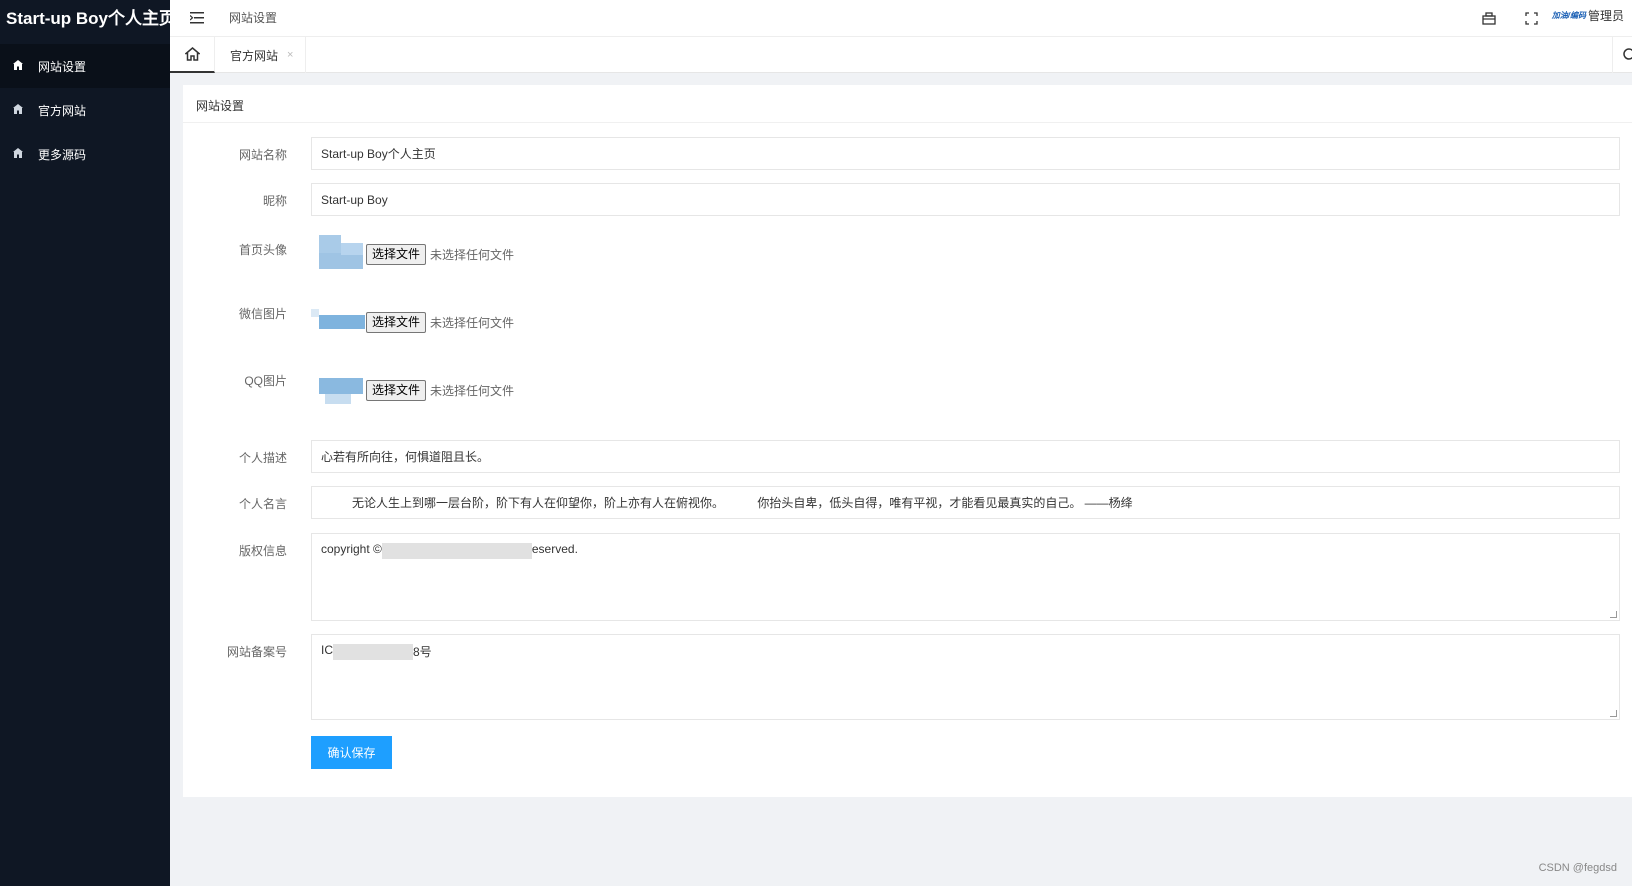  Describe the element at coordinates (1489, 18) in the screenshot. I see `theme-icon` at that location.